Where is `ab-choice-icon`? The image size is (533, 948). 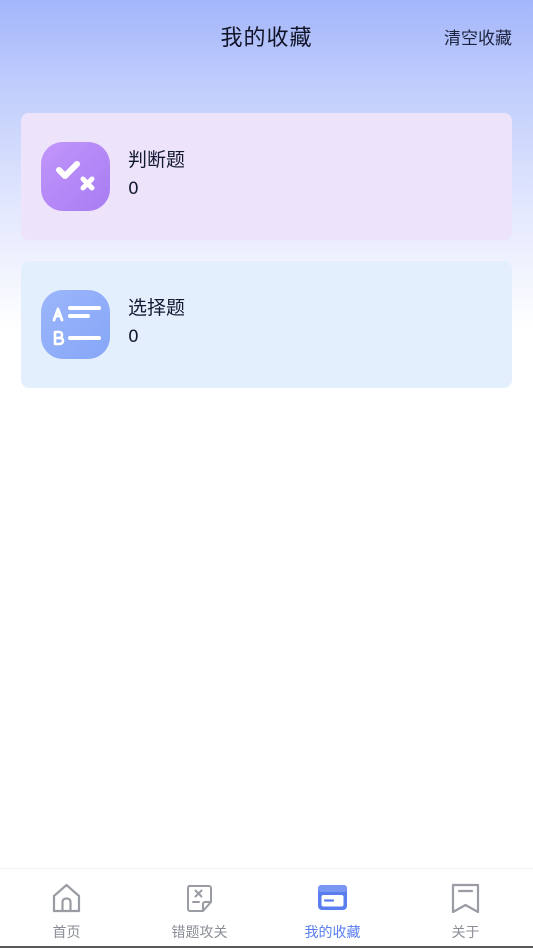
ab-choice-icon is located at coordinates (75, 324).